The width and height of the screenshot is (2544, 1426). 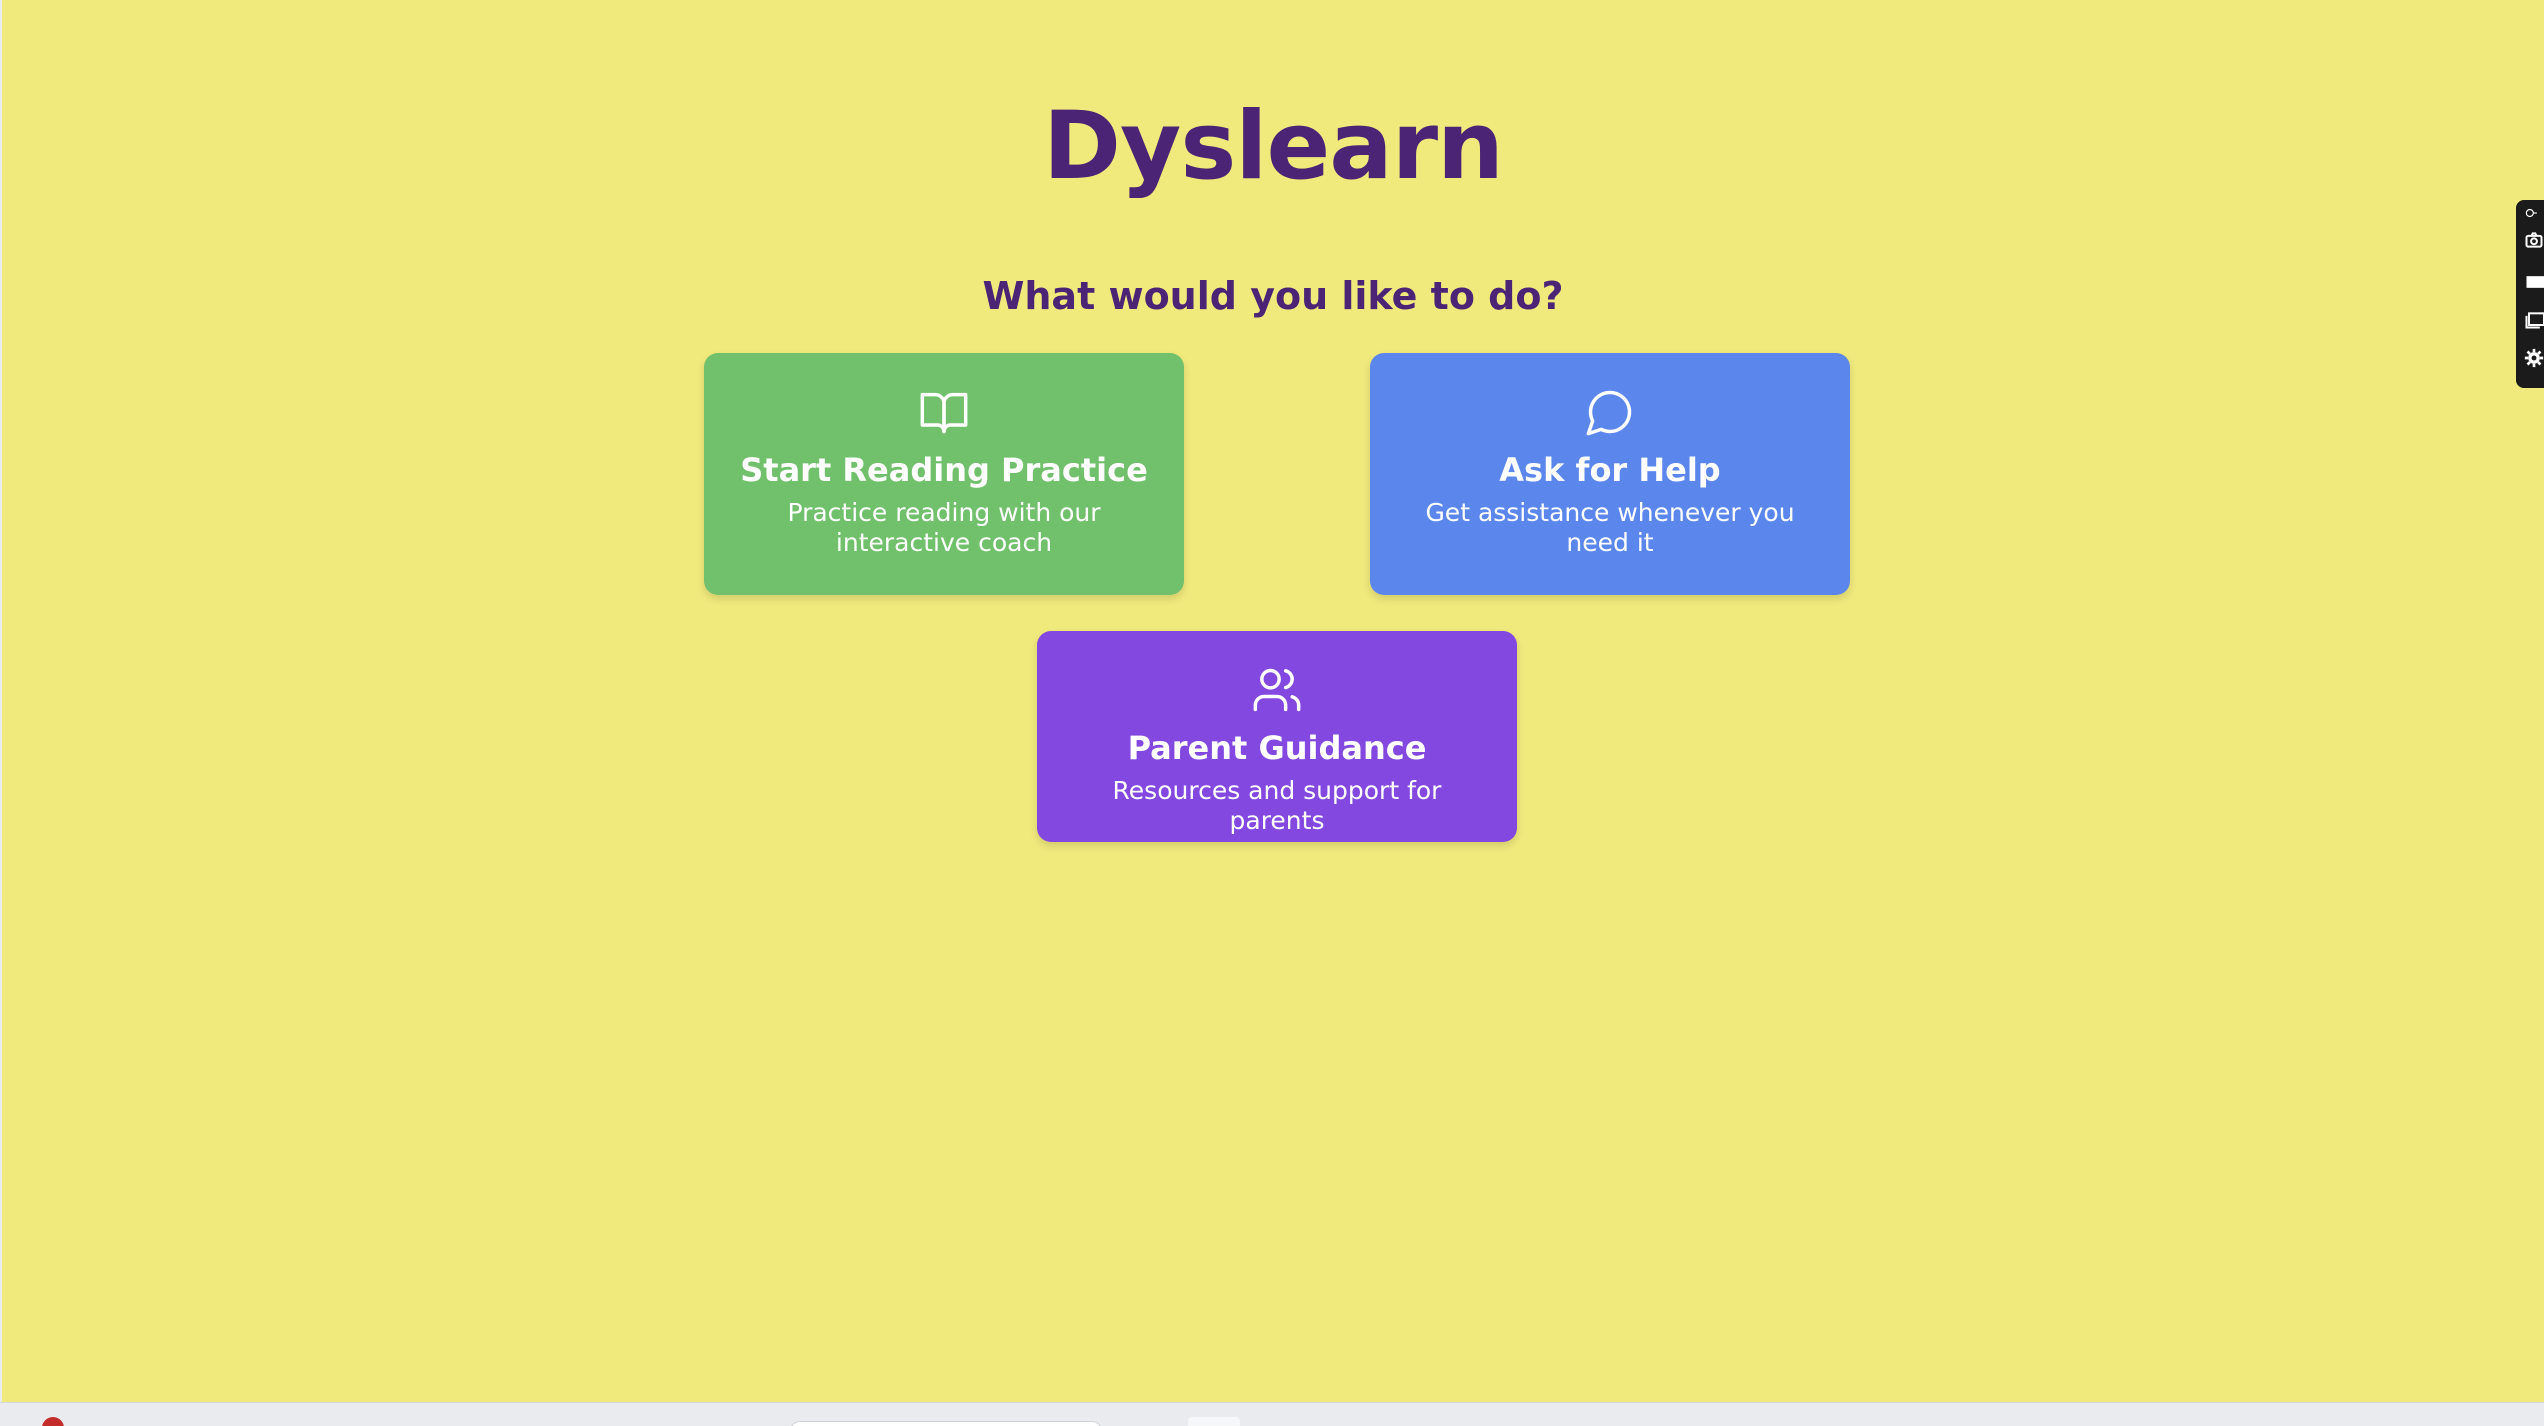 What do you see at coordinates (946, 1423) in the screenshot?
I see `taskbar-search-box` at bounding box center [946, 1423].